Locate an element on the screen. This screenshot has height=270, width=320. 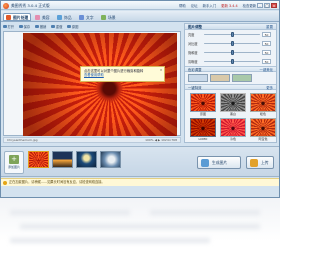
slider-brightness: 亮度 50 is located at coordinates (230, 34).